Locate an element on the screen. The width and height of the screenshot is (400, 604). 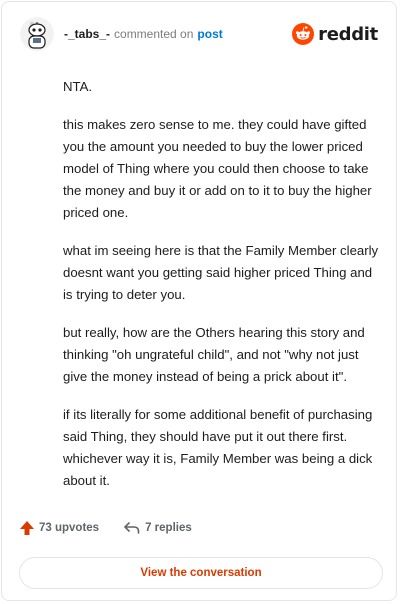
reply-stat: 7 replies is located at coordinates (157, 528).